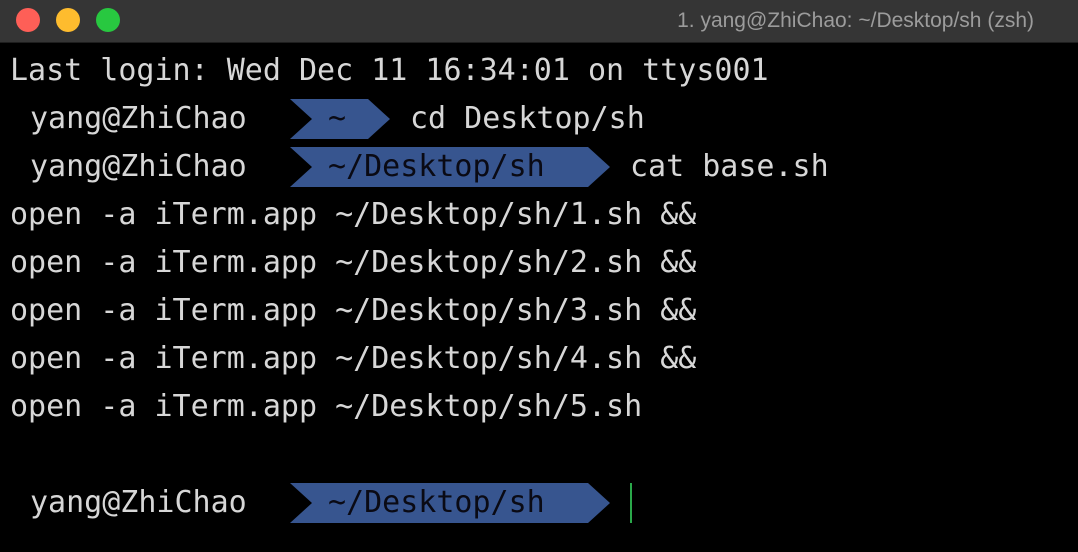 The image size is (1078, 552). I want to click on close-button, so click(28, 20).